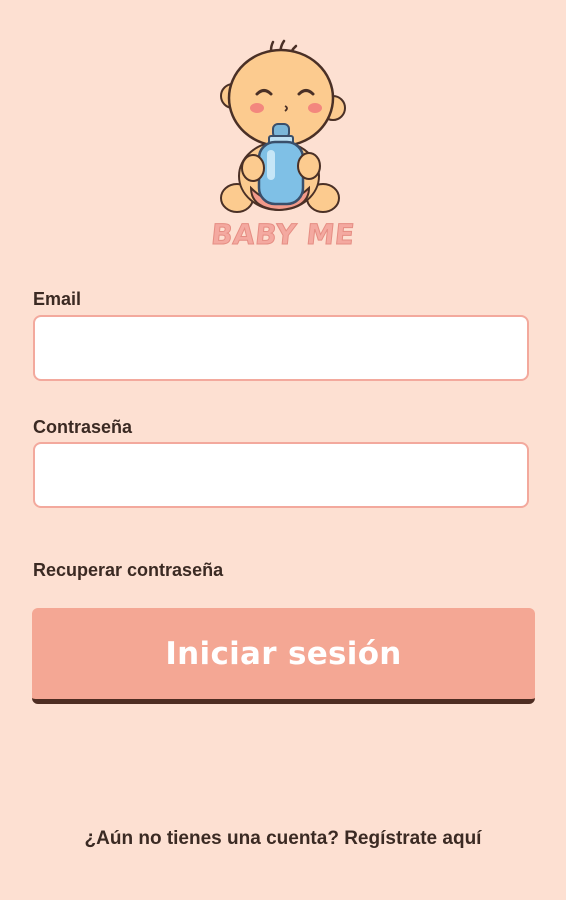 The width and height of the screenshot is (566, 900). Describe the element at coordinates (281, 475) in the screenshot. I see `password-field` at that location.